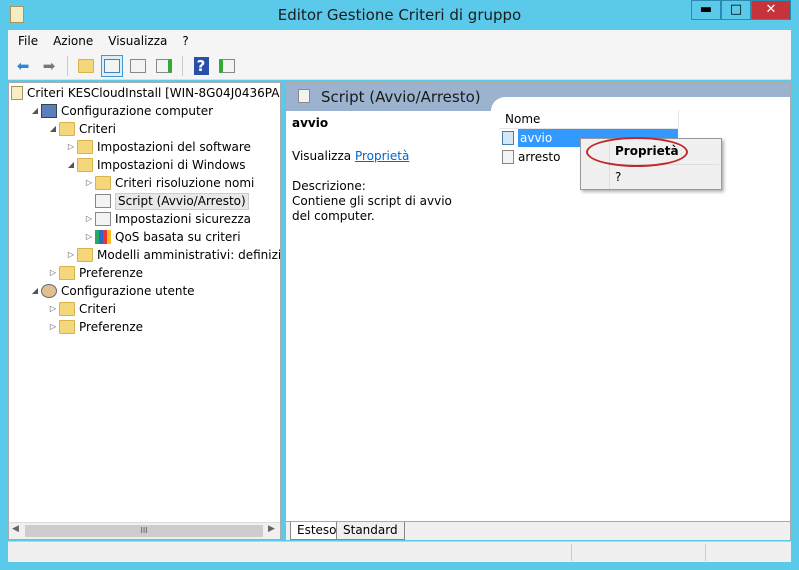 This screenshot has height=570, width=799. I want to click on horizontal-scrollbar: ◀ III ▶, so click(144, 530).